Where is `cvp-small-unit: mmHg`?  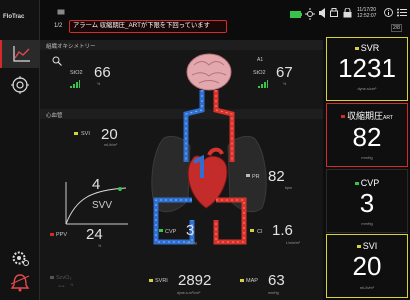 cvp-small-unit: mmHg is located at coordinates (191, 243).